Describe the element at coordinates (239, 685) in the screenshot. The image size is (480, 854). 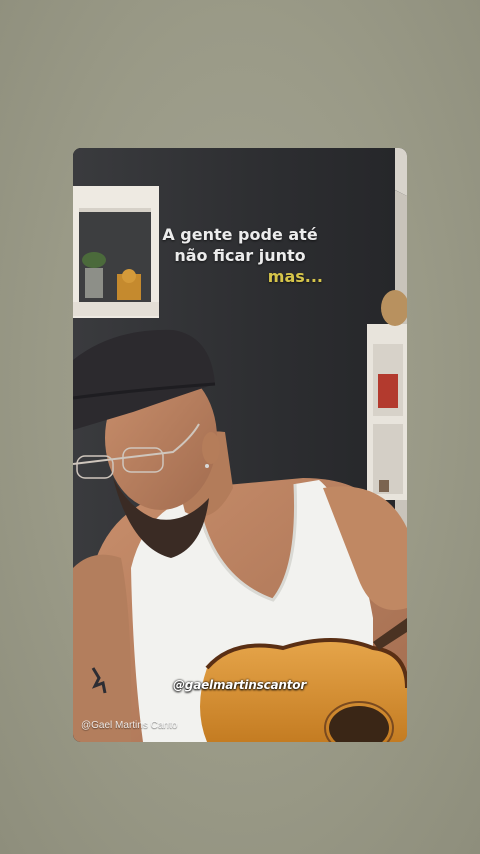
I see `mention-sticker: @gaelmartinscantor` at that location.